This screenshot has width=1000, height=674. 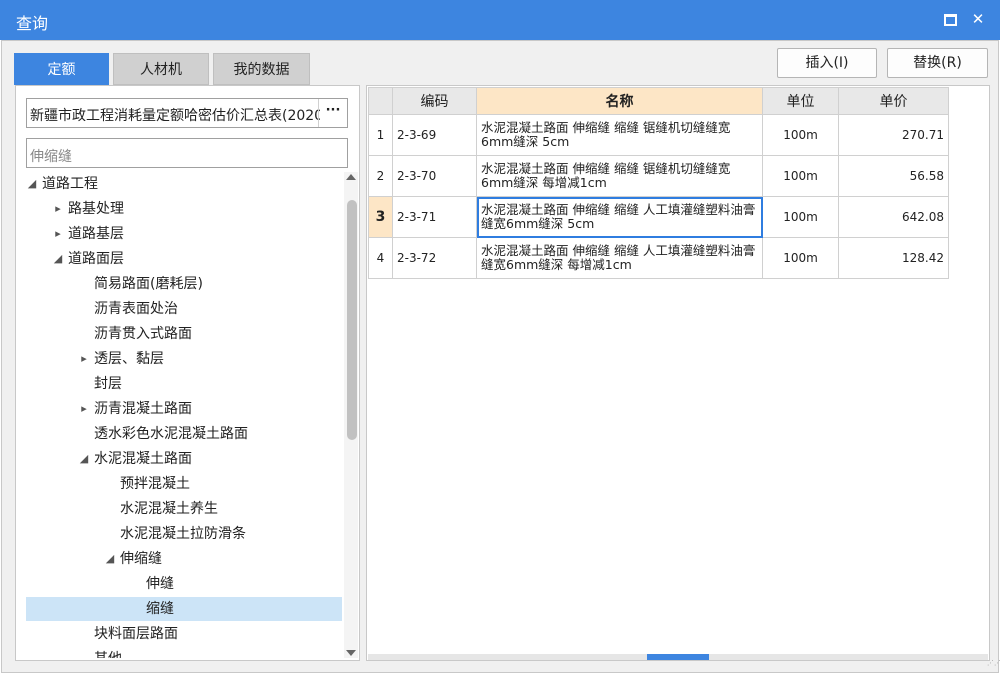 I want to click on tree-node-label: 其他, so click(x=108, y=652).